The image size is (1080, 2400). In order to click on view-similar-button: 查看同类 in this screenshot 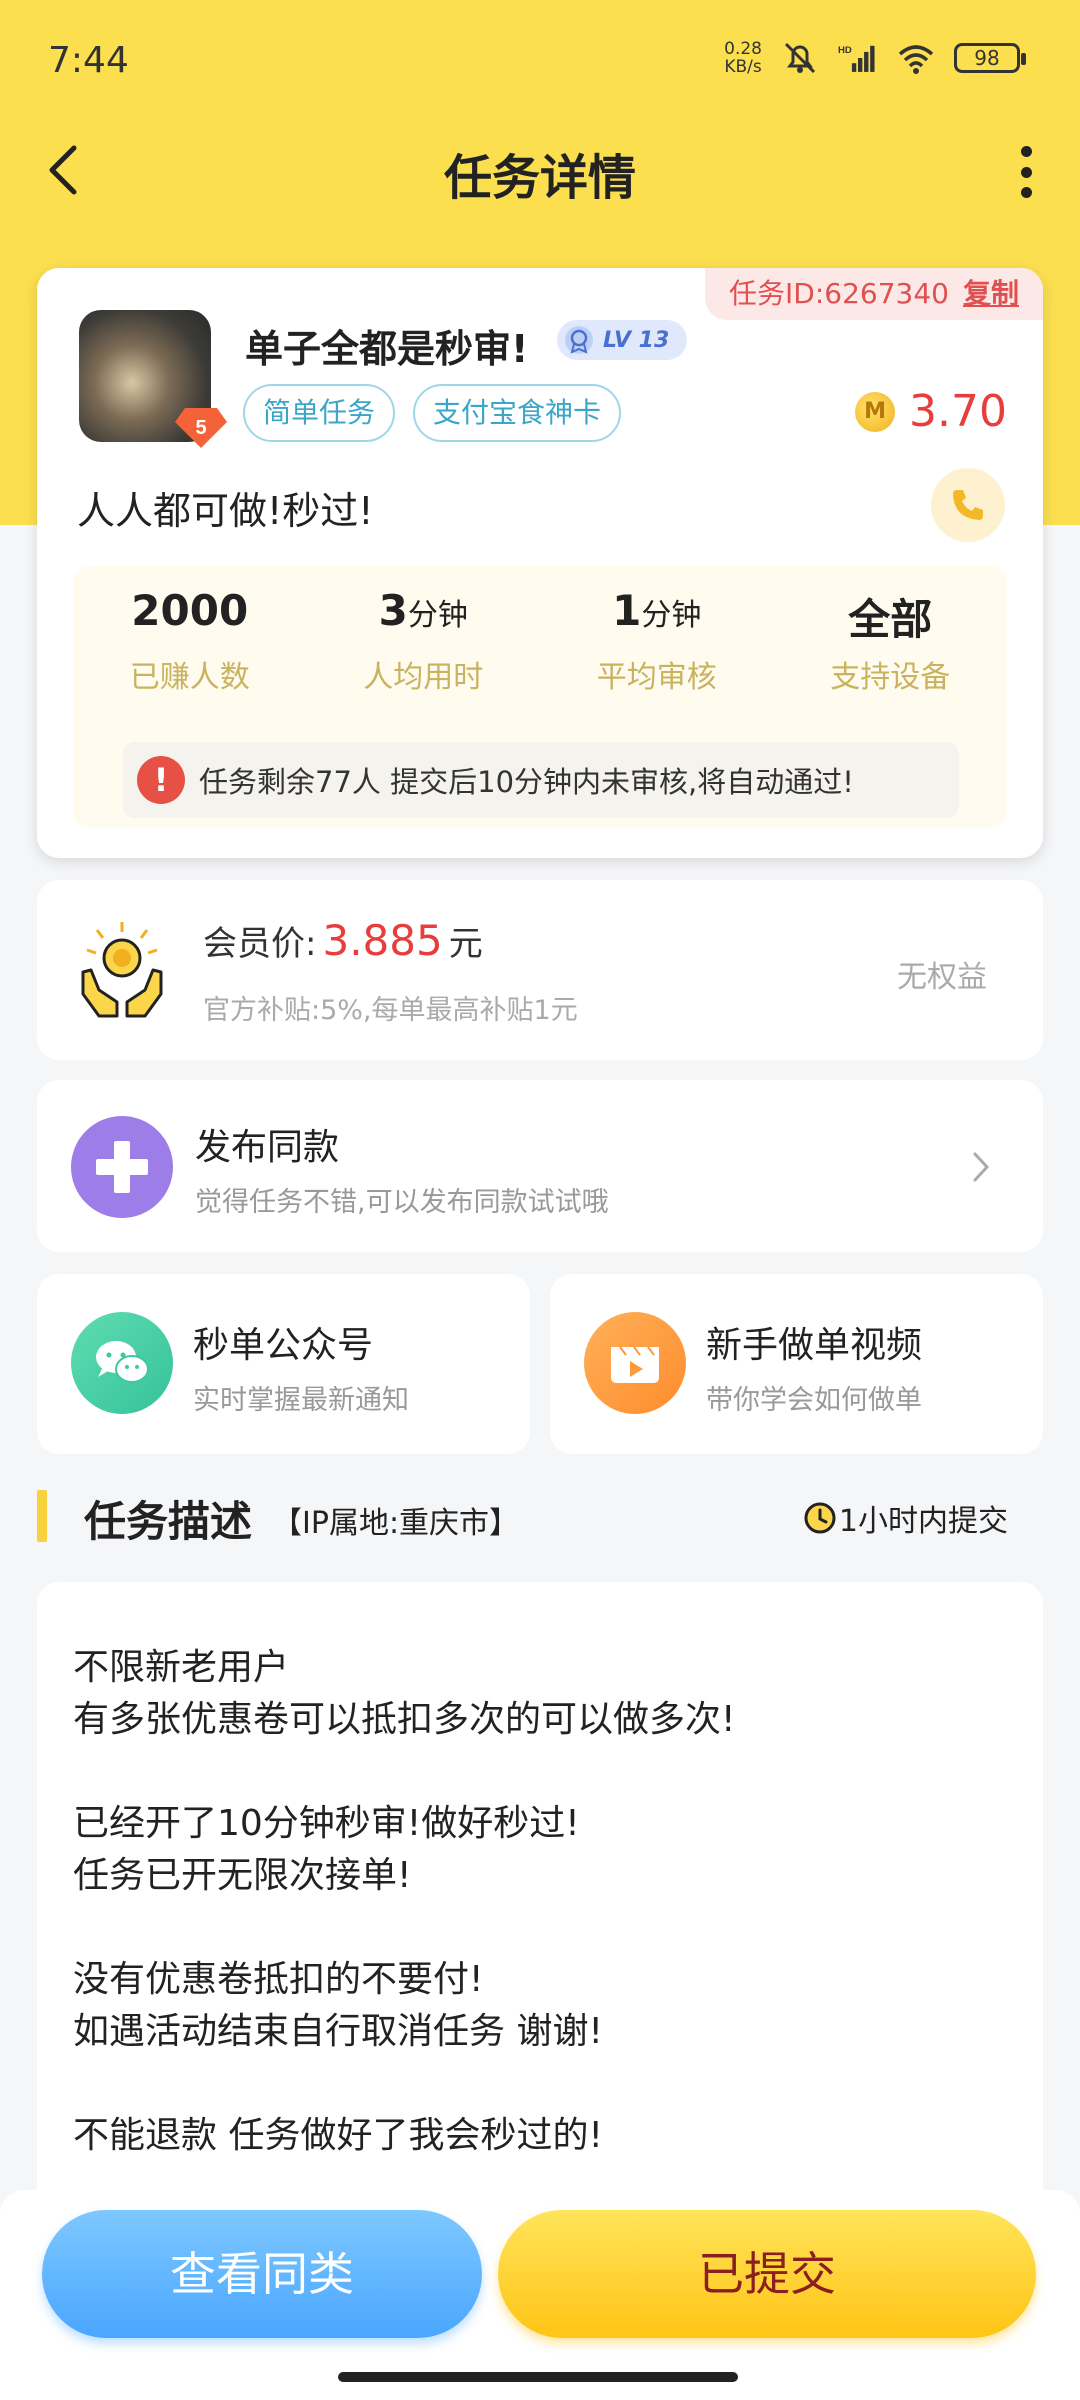, I will do `click(262, 2274)`.